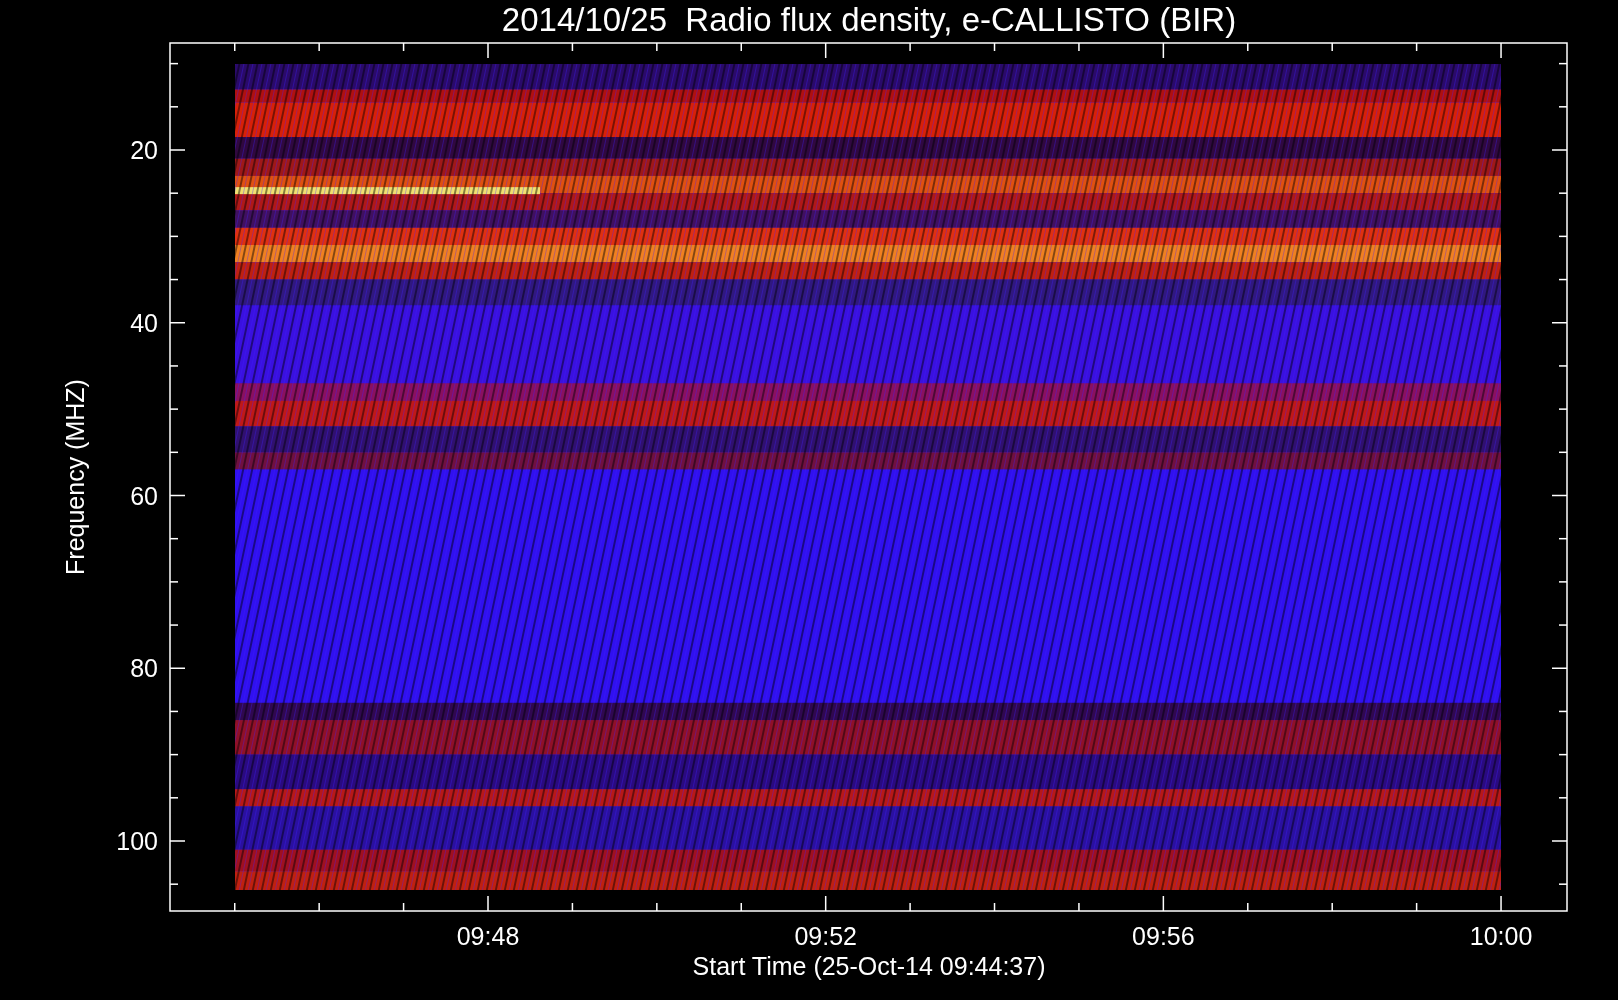 This screenshot has width=1618, height=1000. Describe the element at coordinates (144, 668) in the screenshot. I see `y-tick-label: 80` at that location.